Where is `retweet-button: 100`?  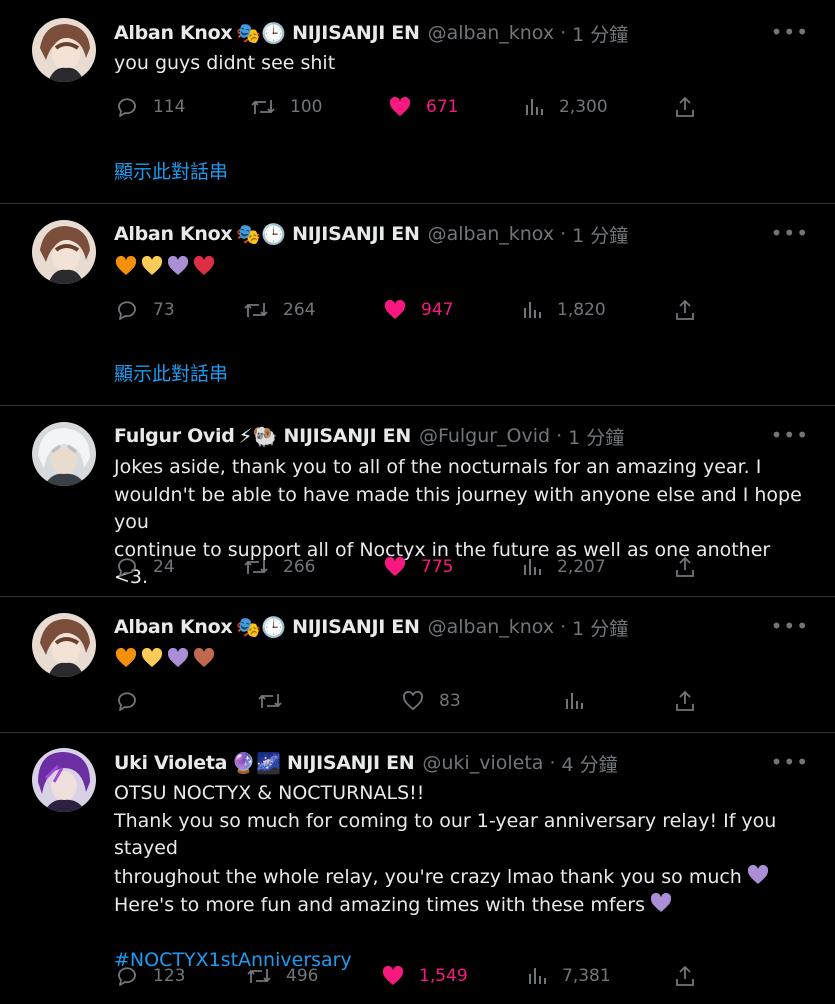
retweet-button: 100 is located at coordinates (286, 107).